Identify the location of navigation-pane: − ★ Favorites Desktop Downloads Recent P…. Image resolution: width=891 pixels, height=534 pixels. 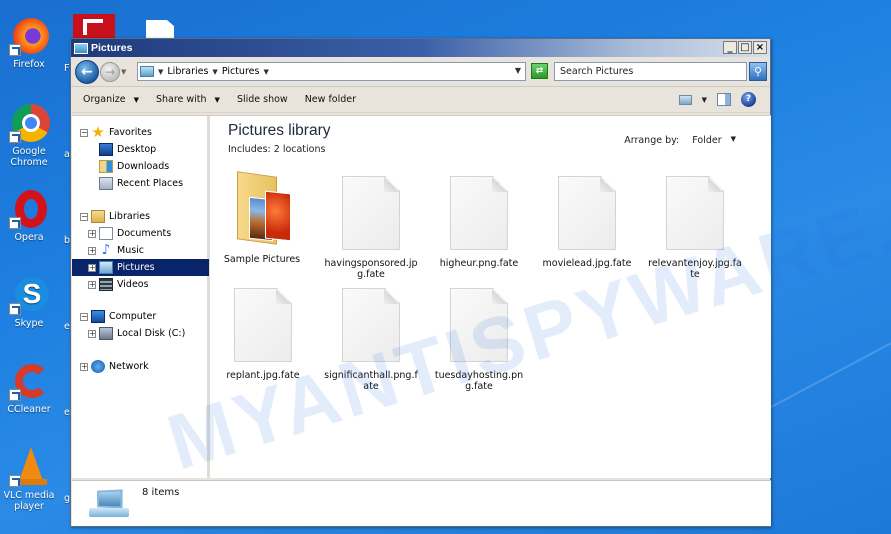
(141, 297).